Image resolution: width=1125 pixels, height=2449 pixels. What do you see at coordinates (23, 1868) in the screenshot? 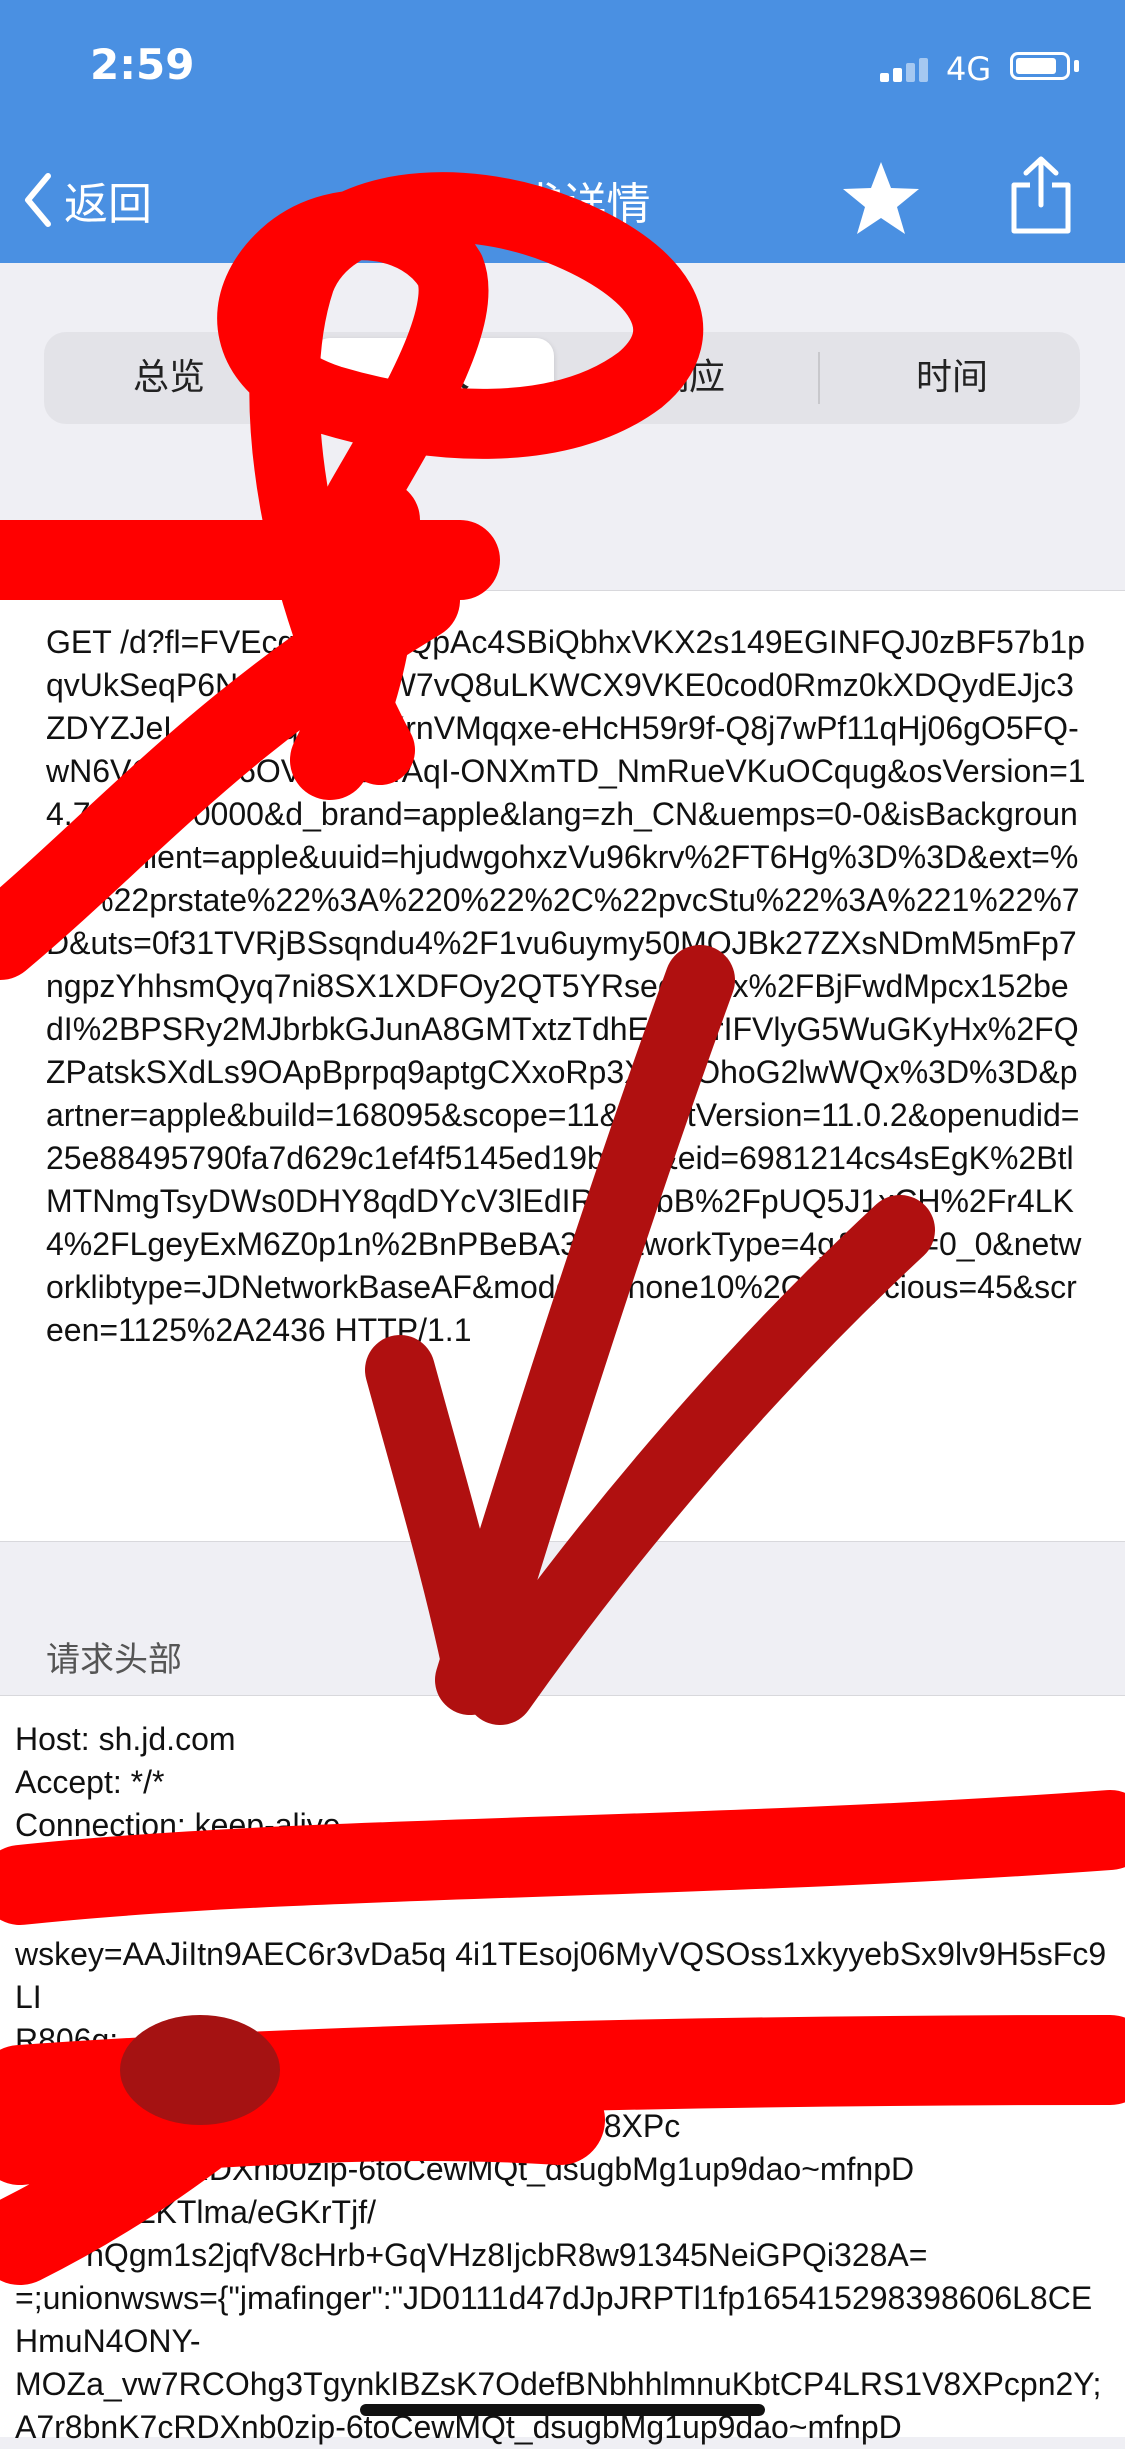
I see `header-line: J` at bounding box center [23, 1868].